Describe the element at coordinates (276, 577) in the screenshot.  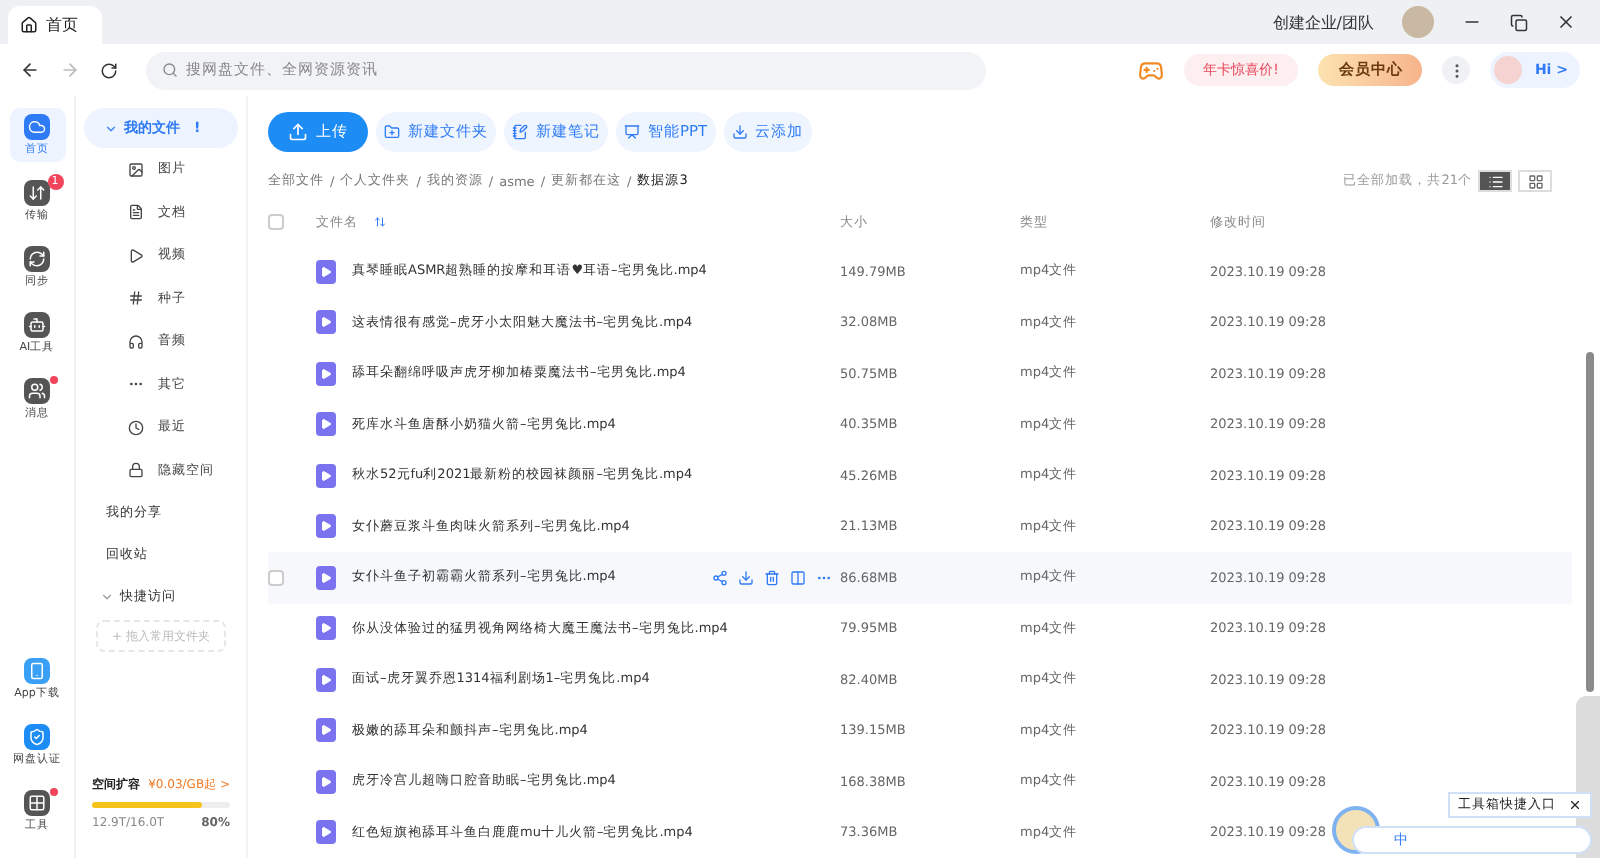
I see `row-checkbox` at that location.